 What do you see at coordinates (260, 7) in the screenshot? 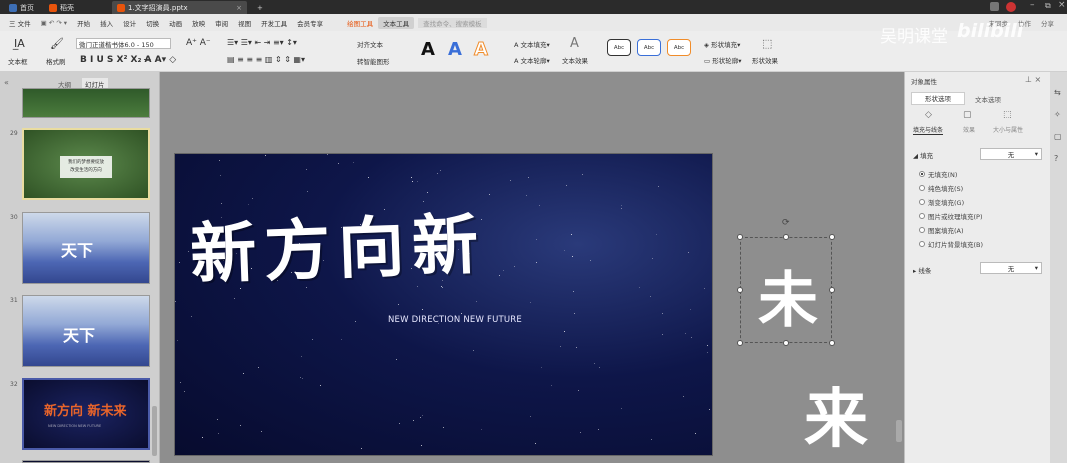
I see `new-tab-button: +` at bounding box center [260, 7].